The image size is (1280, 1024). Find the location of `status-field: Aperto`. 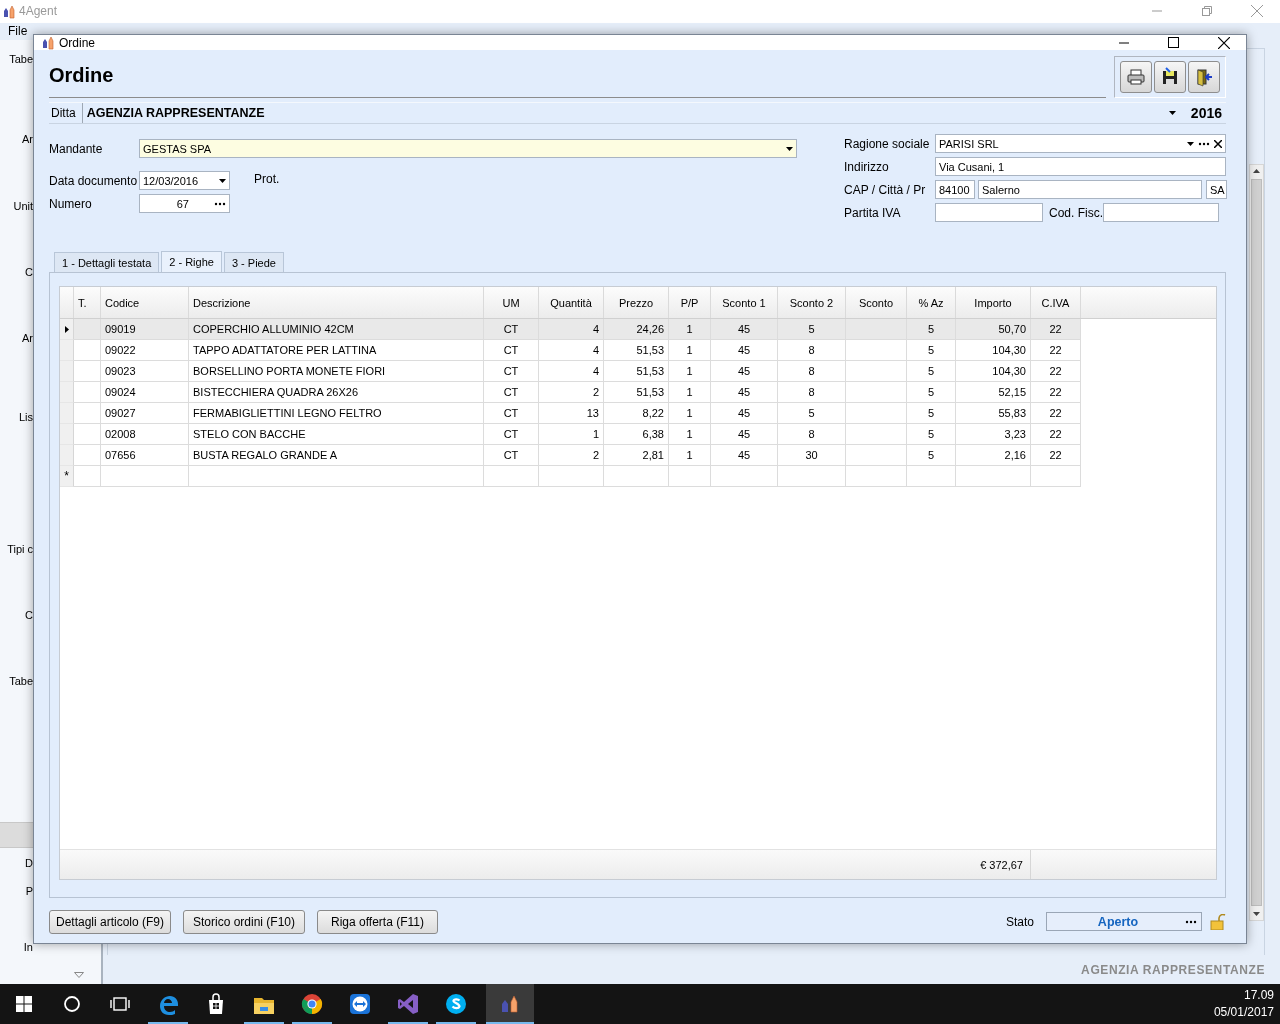

status-field: Aperto is located at coordinates (1124, 921).